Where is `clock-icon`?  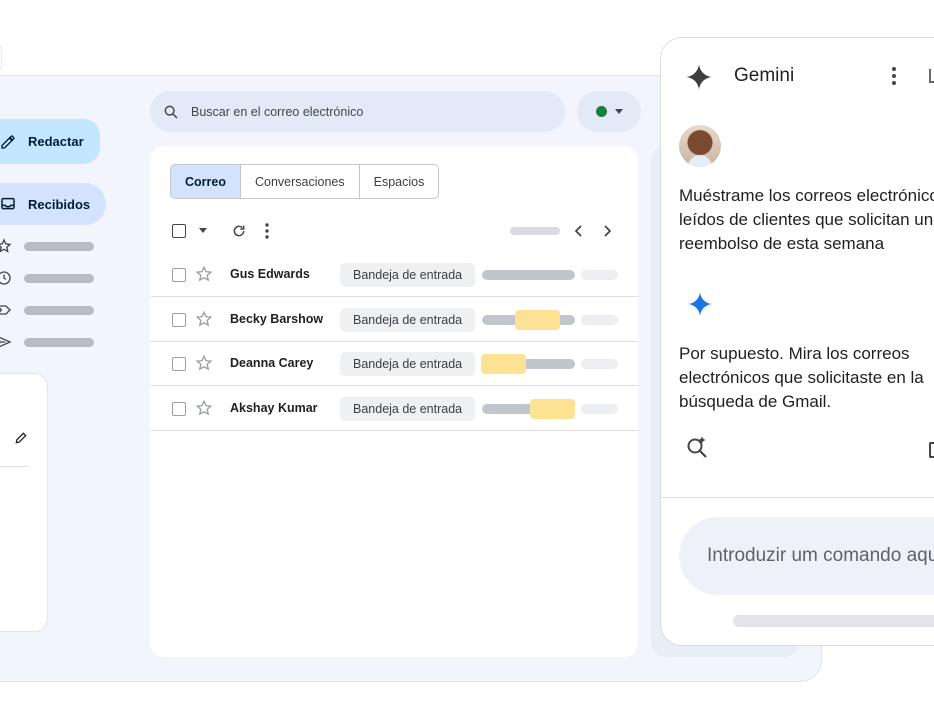 clock-icon is located at coordinates (5, 278).